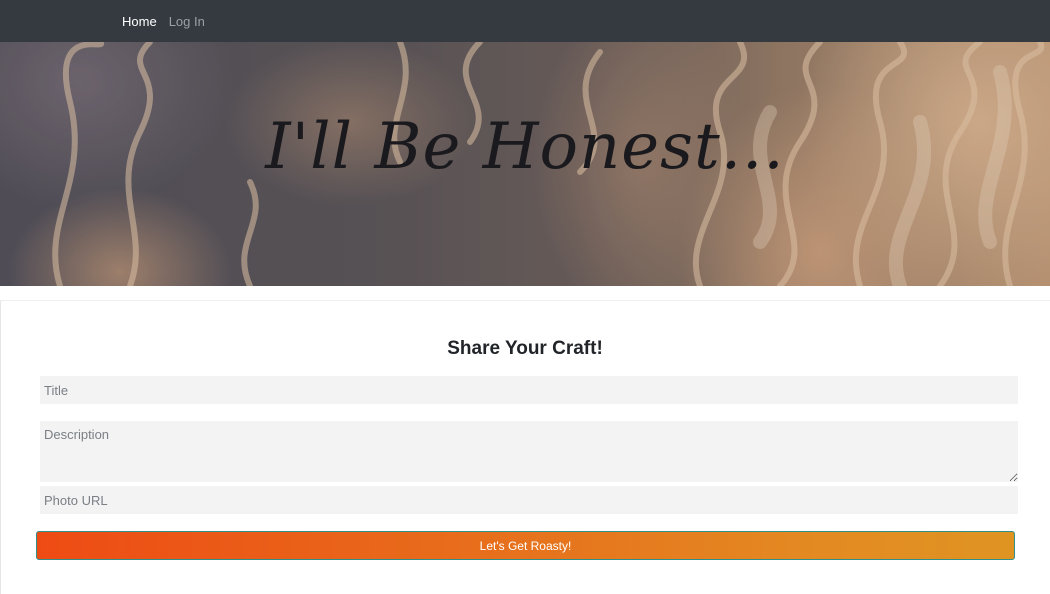  What do you see at coordinates (529, 390) in the screenshot?
I see `title-input` at bounding box center [529, 390].